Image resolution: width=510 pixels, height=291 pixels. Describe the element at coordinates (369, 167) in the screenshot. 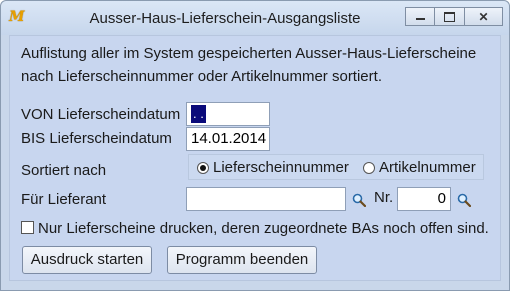

I see `radio-unselected-icon` at that location.